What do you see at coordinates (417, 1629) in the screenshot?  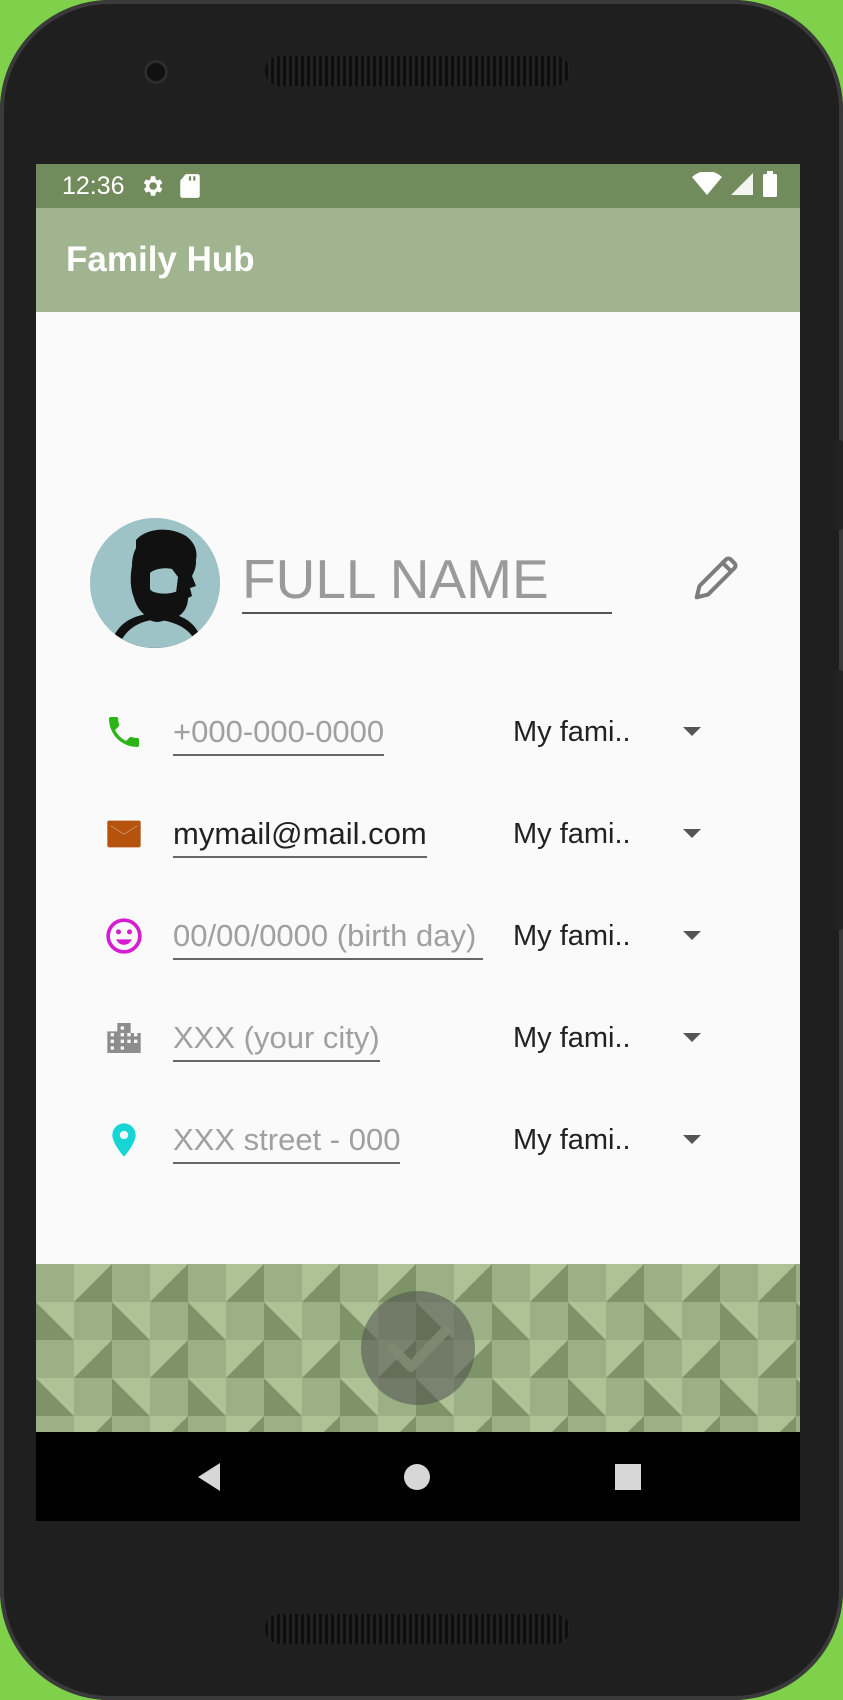 I see `bottom-speaker` at bounding box center [417, 1629].